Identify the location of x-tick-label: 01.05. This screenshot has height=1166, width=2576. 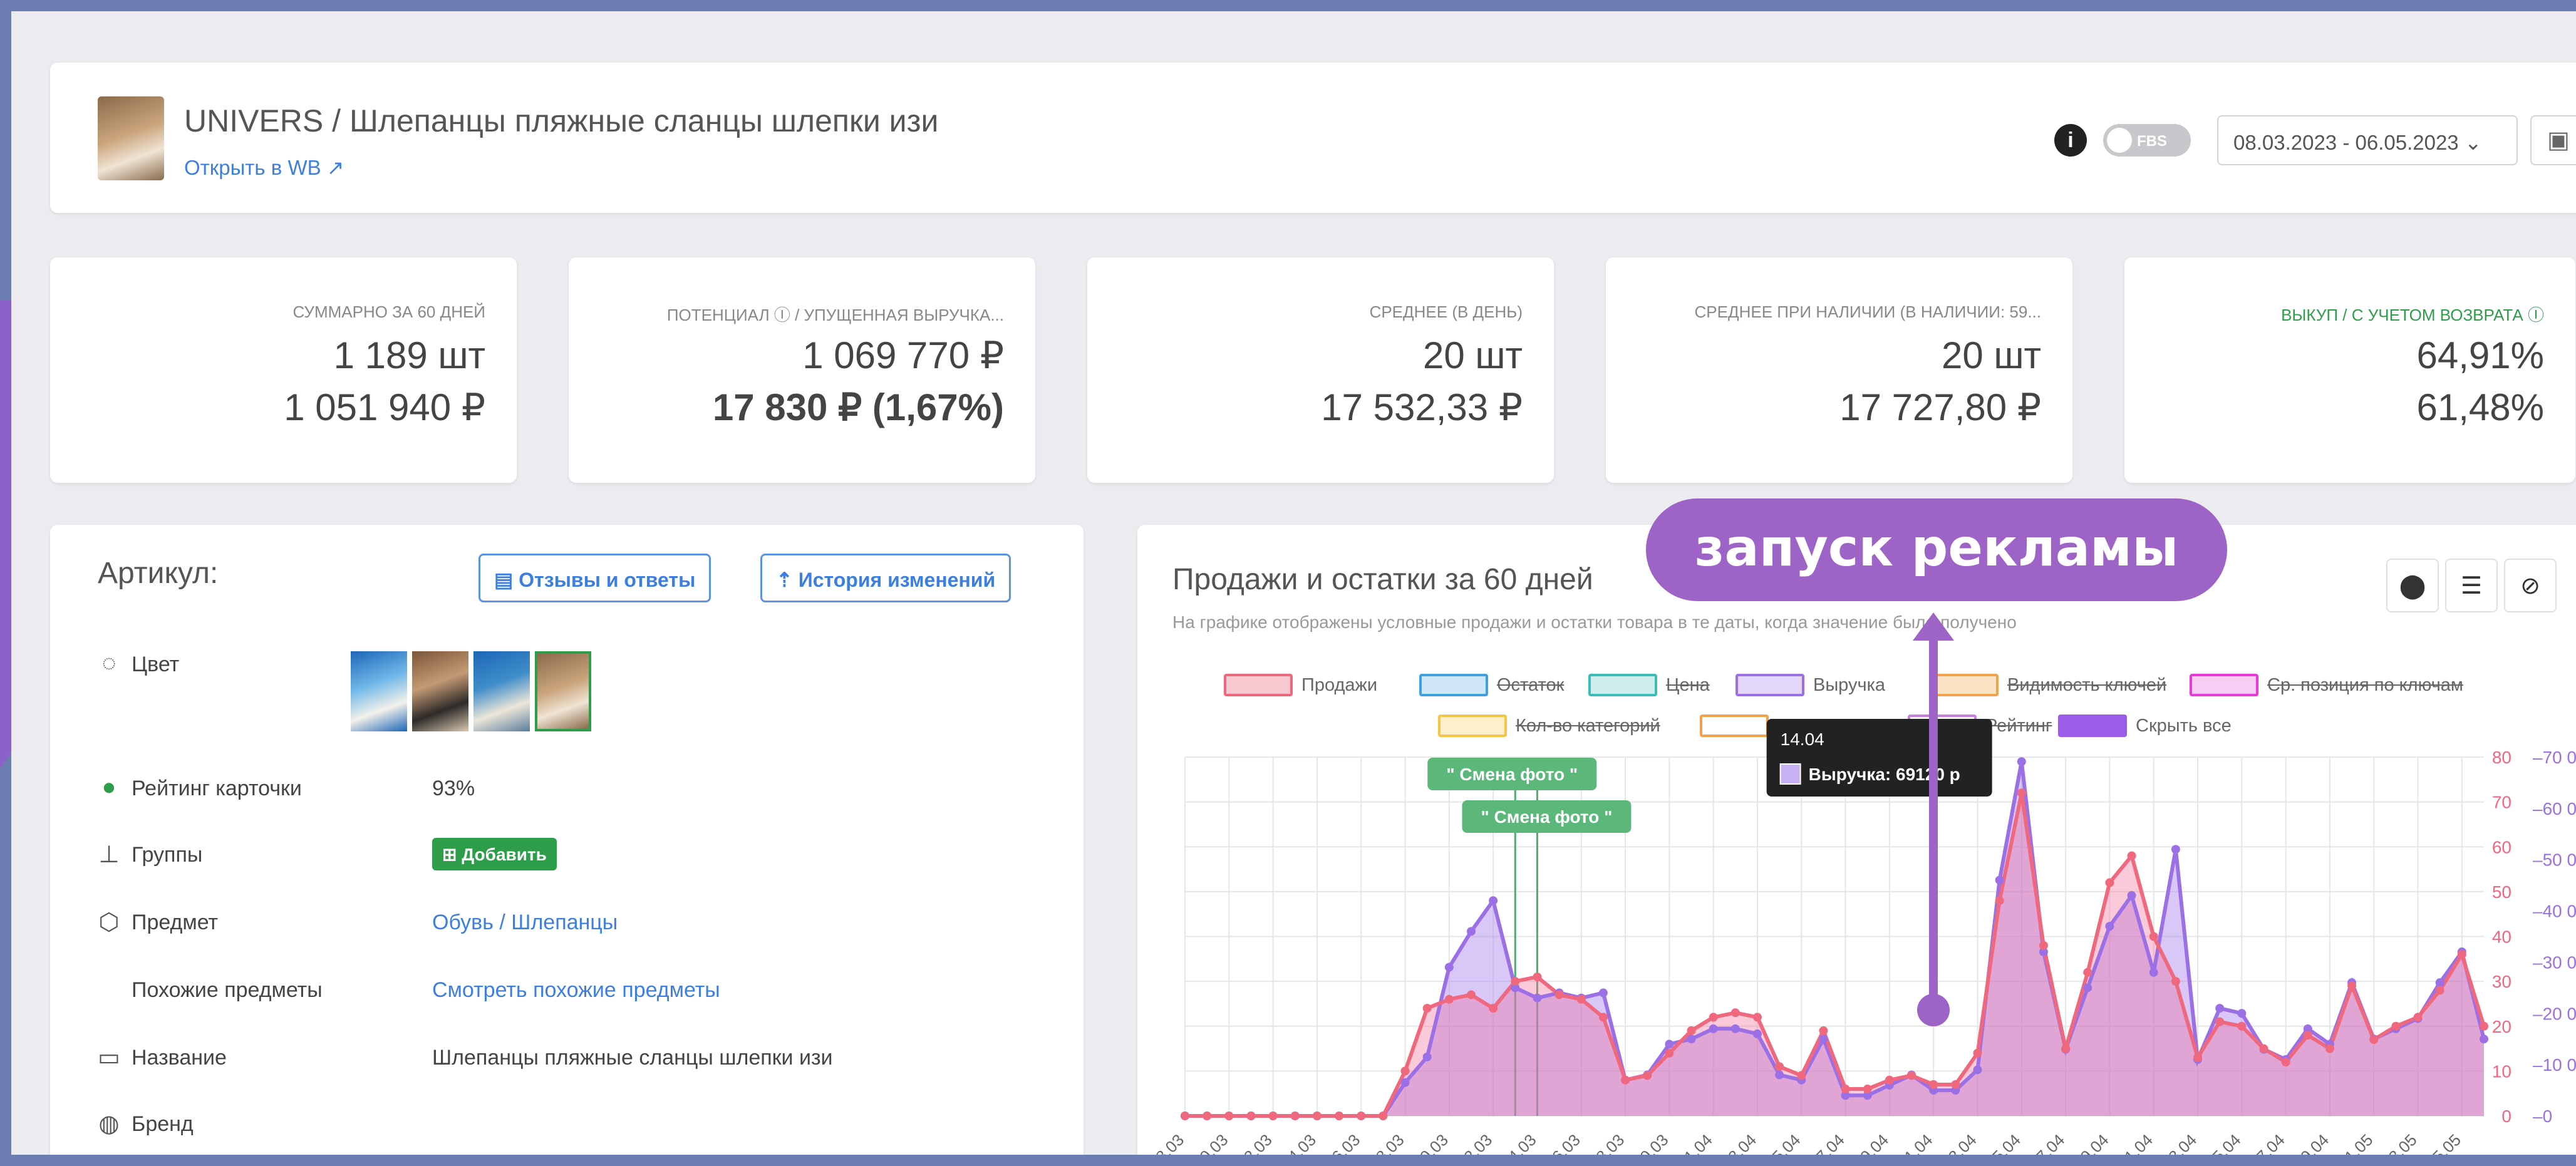
(2355, 1142).